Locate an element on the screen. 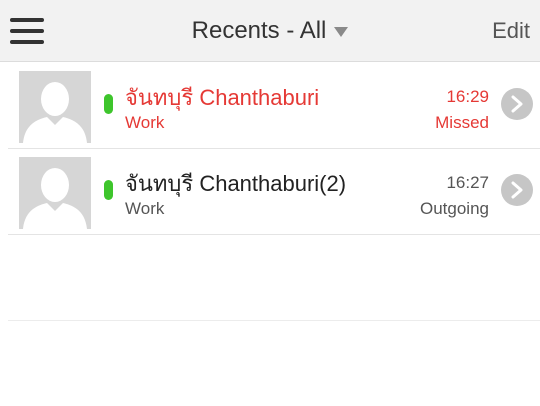  call-time: 16:29 is located at coordinates (467, 96).